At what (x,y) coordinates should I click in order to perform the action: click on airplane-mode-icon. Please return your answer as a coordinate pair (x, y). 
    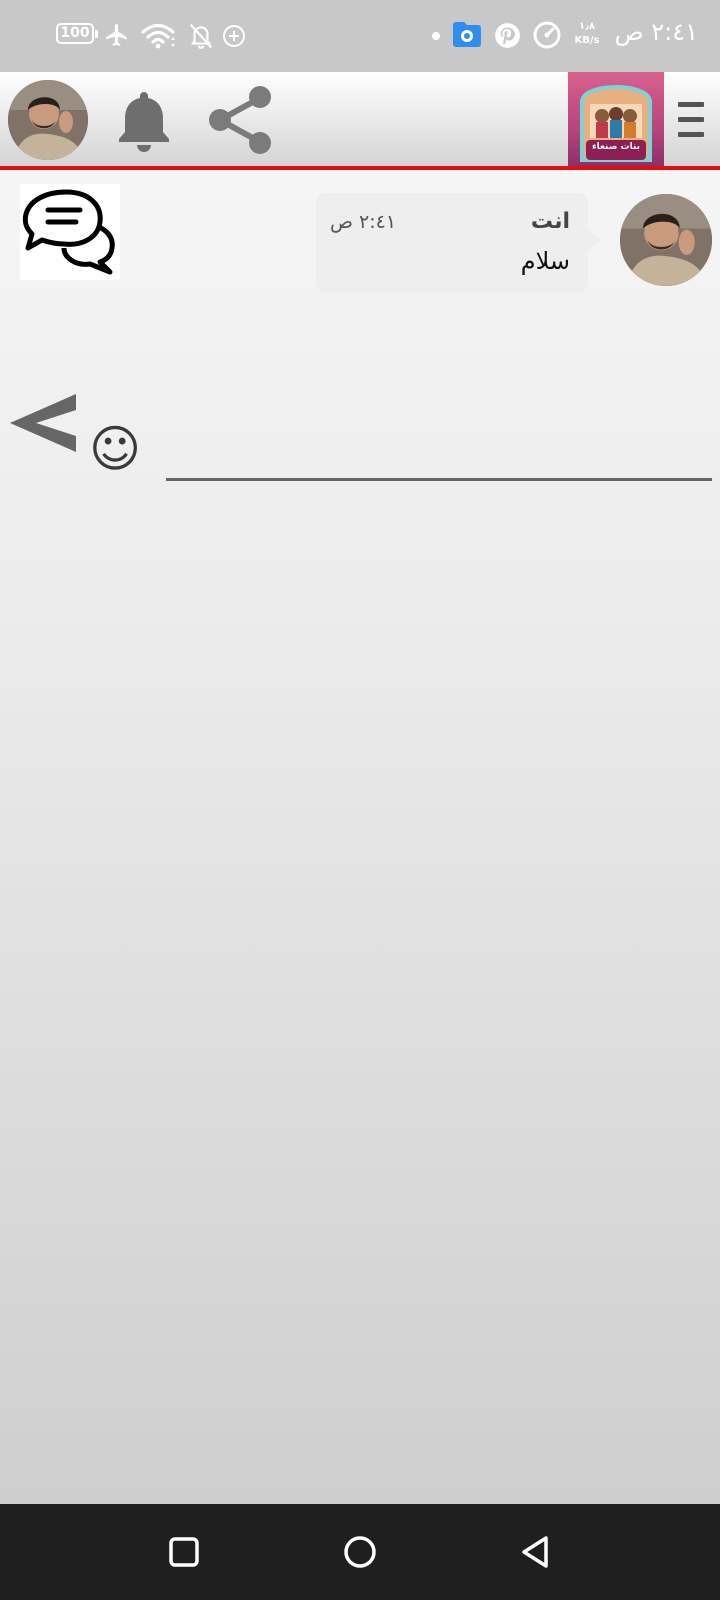
    Looking at the image, I should click on (116, 35).